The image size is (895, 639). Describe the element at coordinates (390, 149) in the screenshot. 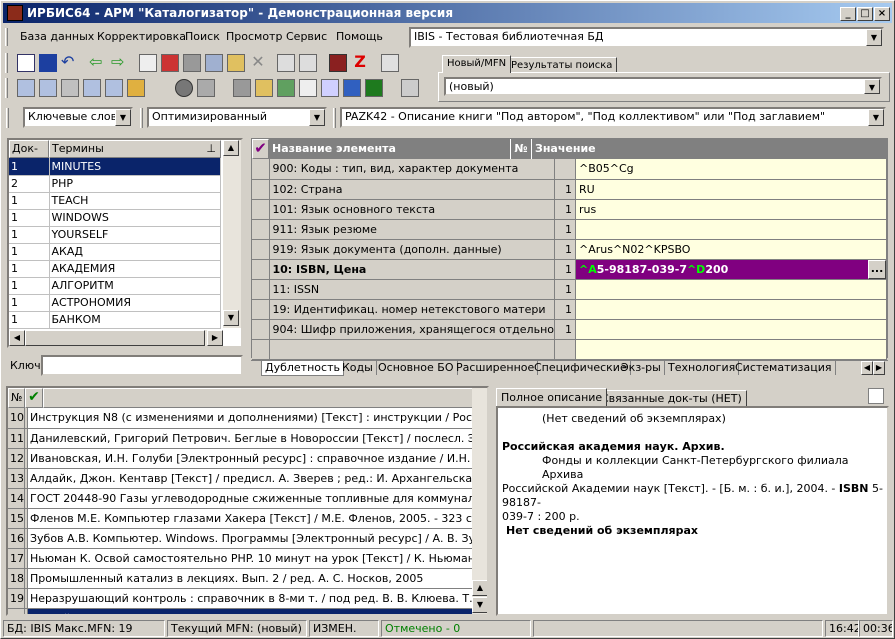

I see `col-element-name: Название элемента` at that location.